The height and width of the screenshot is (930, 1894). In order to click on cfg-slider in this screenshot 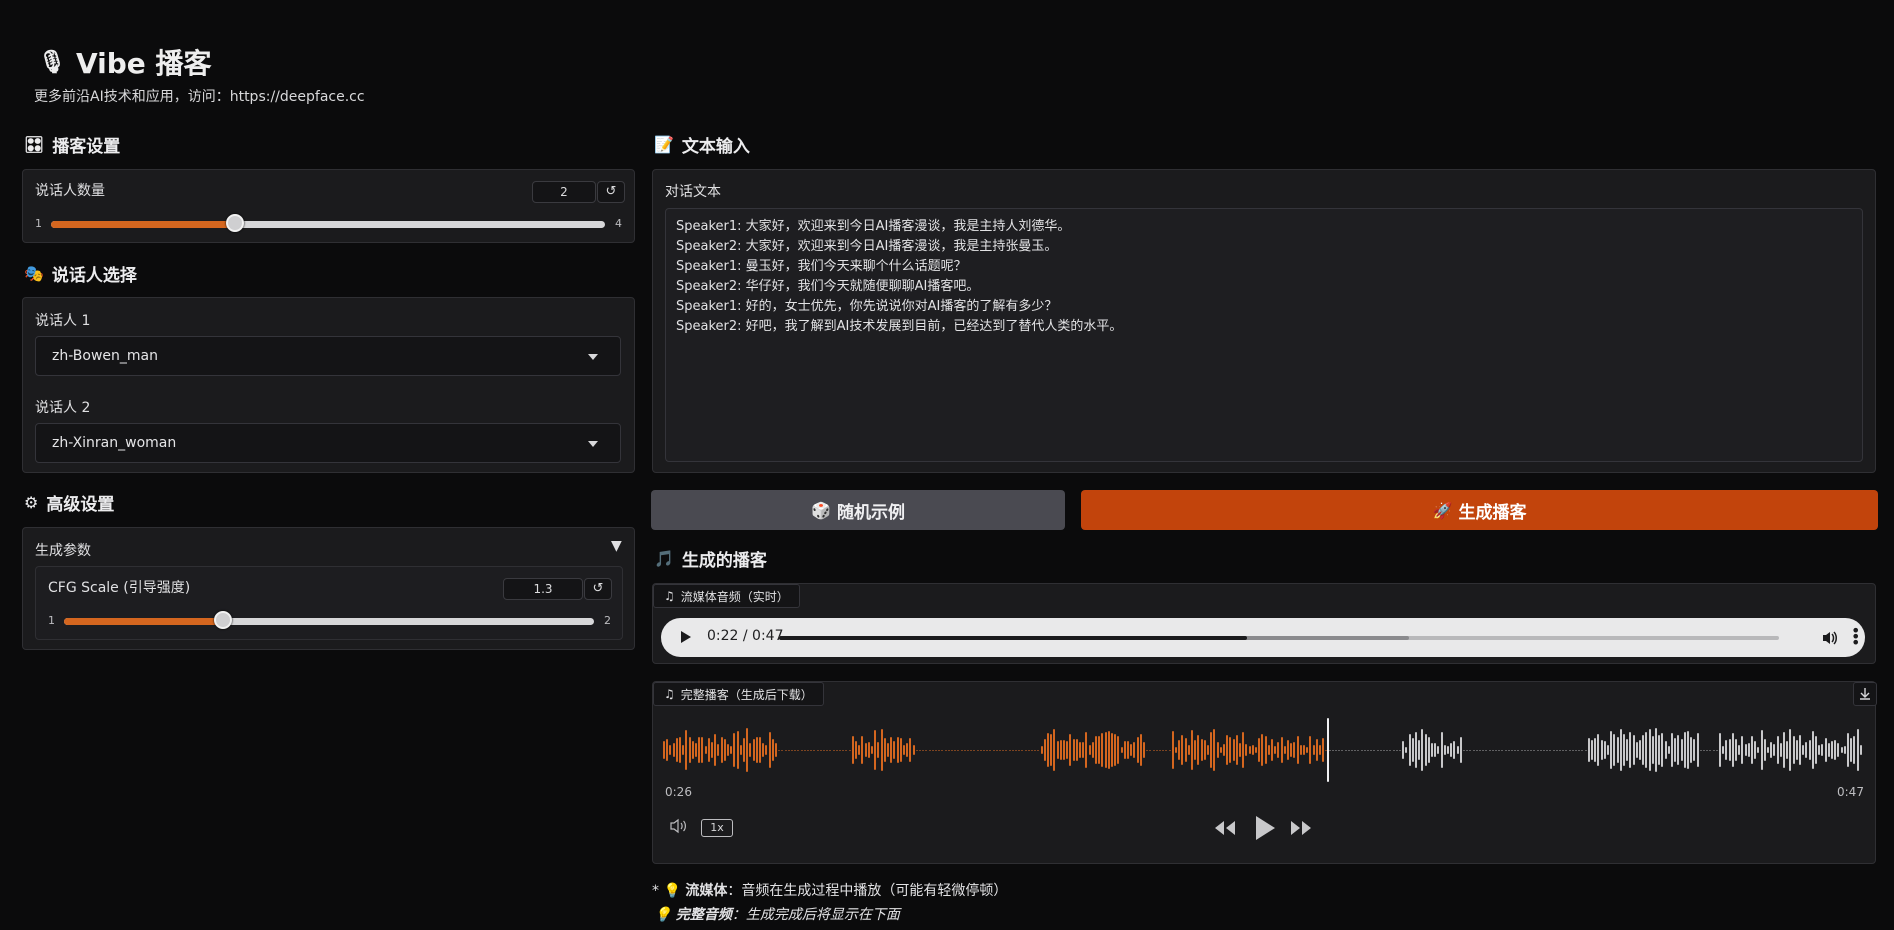, I will do `click(329, 620)`.